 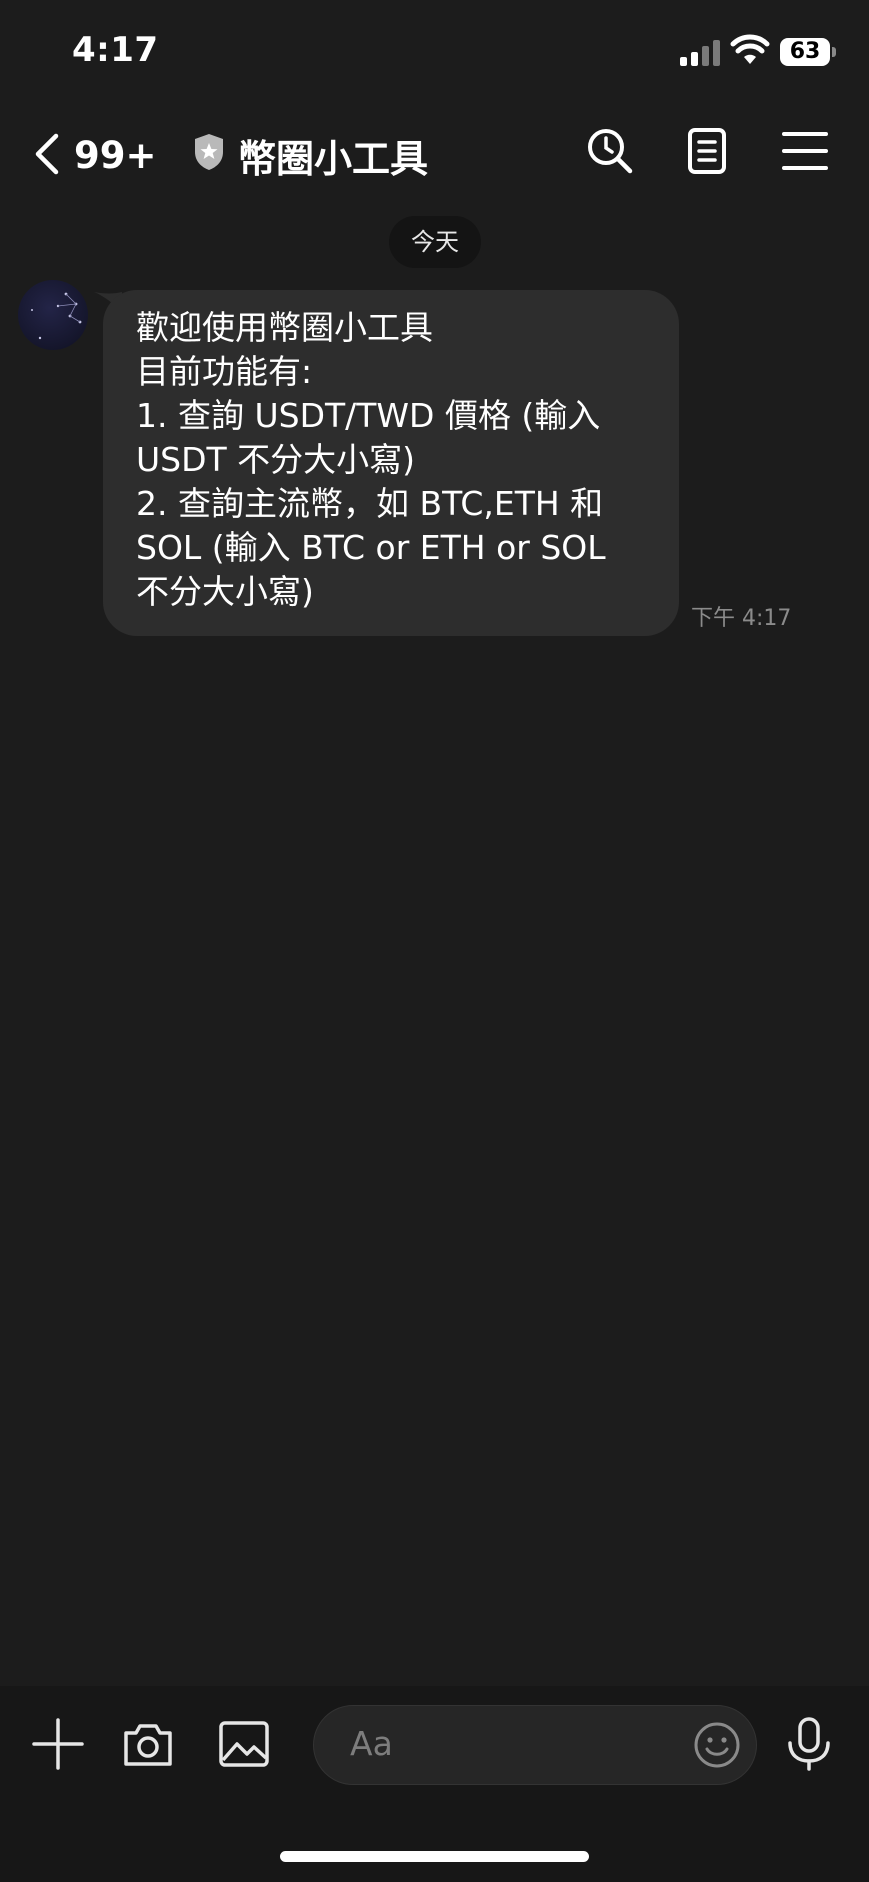 What do you see at coordinates (284, 327) in the screenshot?
I see `message-line: 歡迎使用幣圈小工具` at bounding box center [284, 327].